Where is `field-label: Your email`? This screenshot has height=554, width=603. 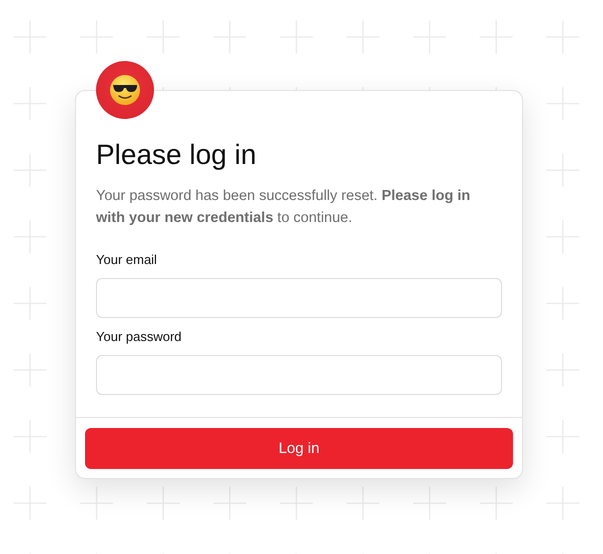 field-label: Your email is located at coordinates (127, 260).